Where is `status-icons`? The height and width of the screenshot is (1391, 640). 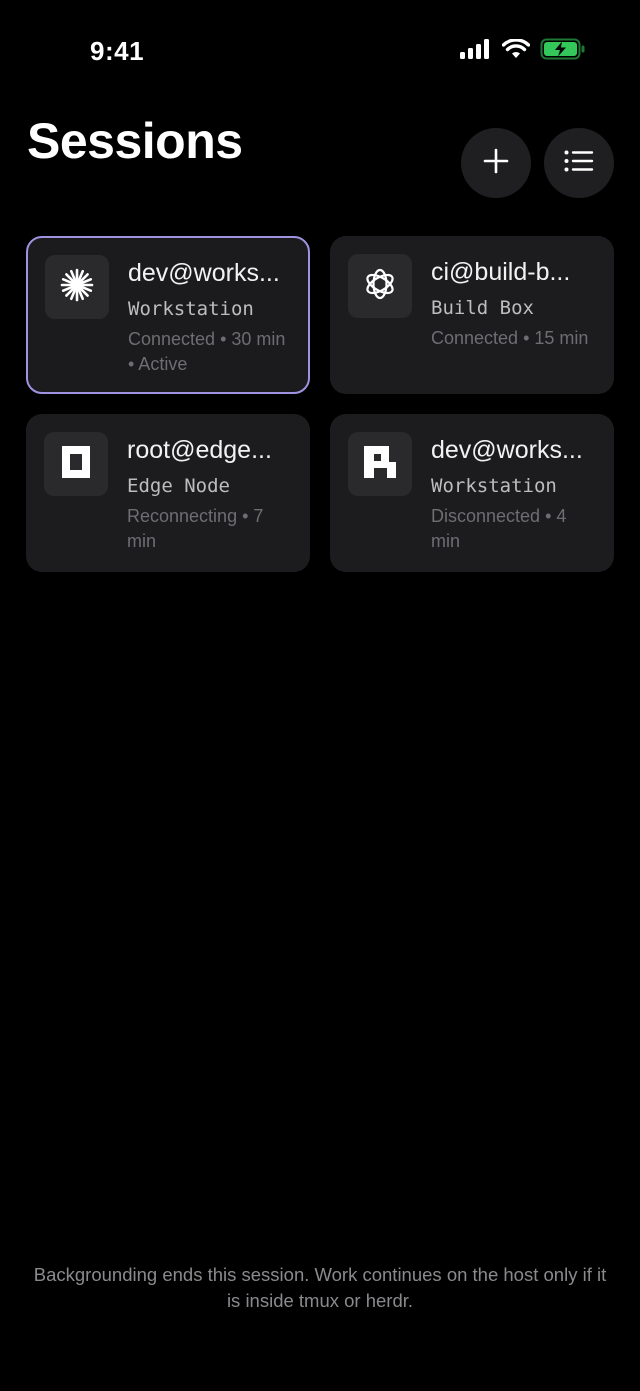
status-icons is located at coordinates (523, 51).